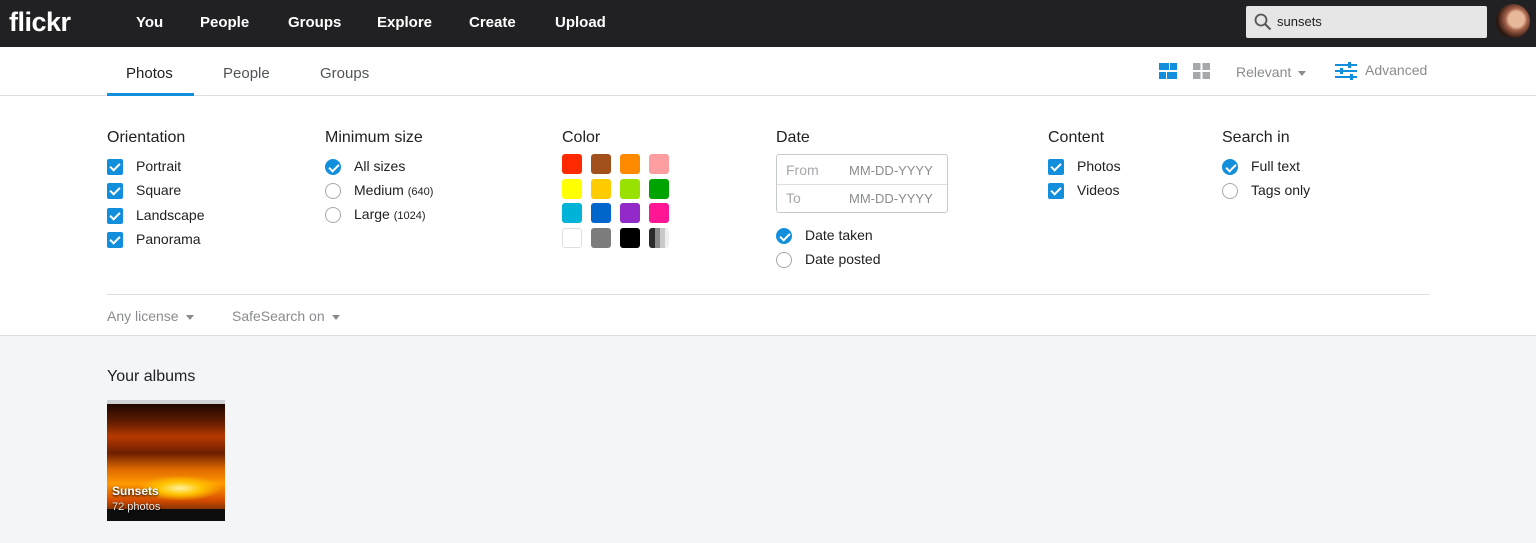 This screenshot has height=543, width=1536. Describe the element at coordinates (135, 491) in the screenshot. I see `album-title: Sunsets` at that location.